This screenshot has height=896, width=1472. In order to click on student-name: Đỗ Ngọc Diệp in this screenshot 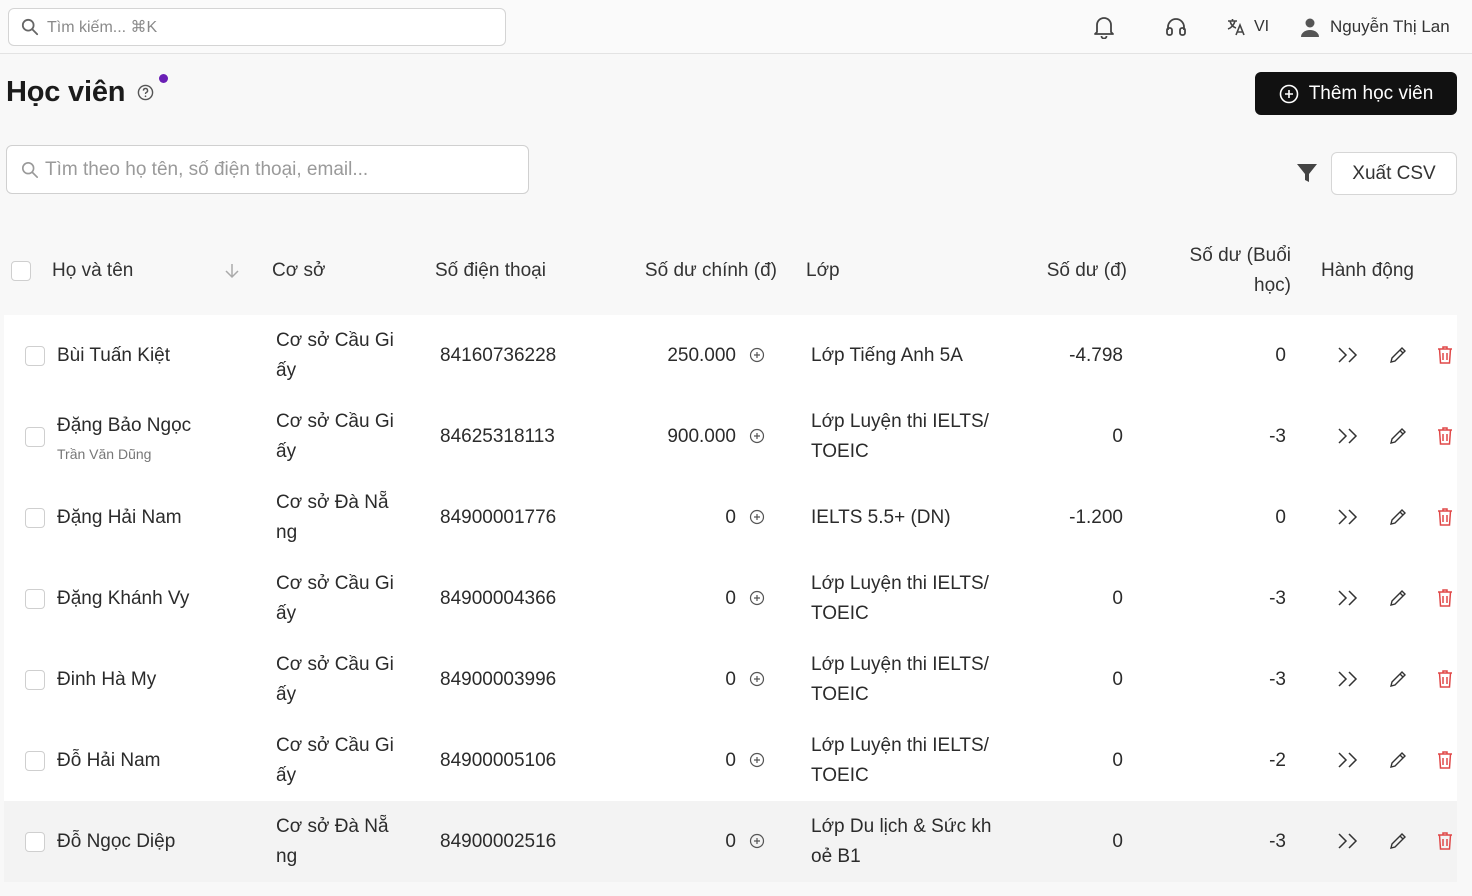, I will do `click(116, 842)`.